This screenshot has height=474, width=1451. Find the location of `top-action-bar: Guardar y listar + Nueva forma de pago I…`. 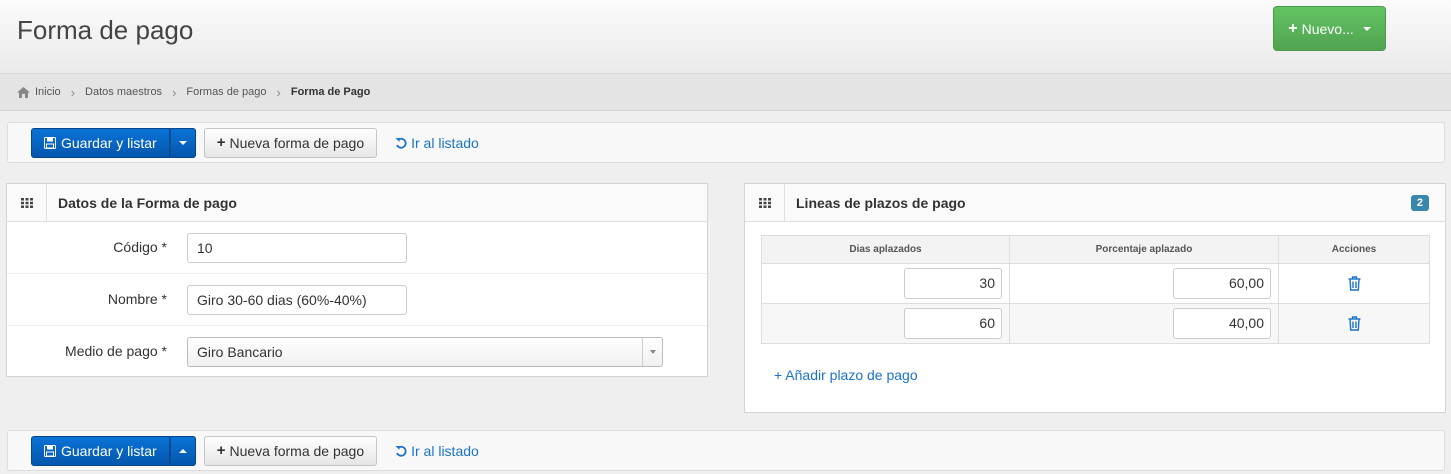

top-action-bar: Guardar y listar + Nueva forma de pago I… is located at coordinates (726, 142).